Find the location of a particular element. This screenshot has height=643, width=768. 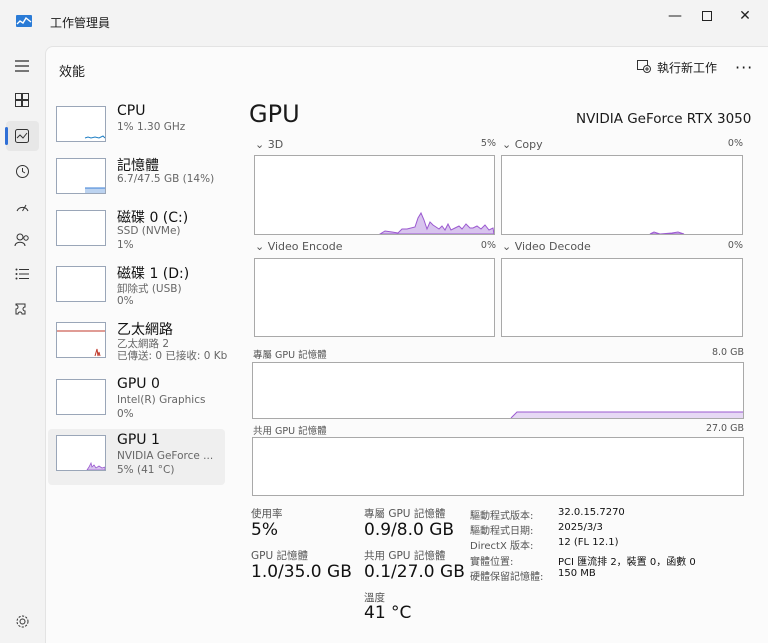

gpu-memory-label: GPU 記憶體 is located at coordinates (279, 556).